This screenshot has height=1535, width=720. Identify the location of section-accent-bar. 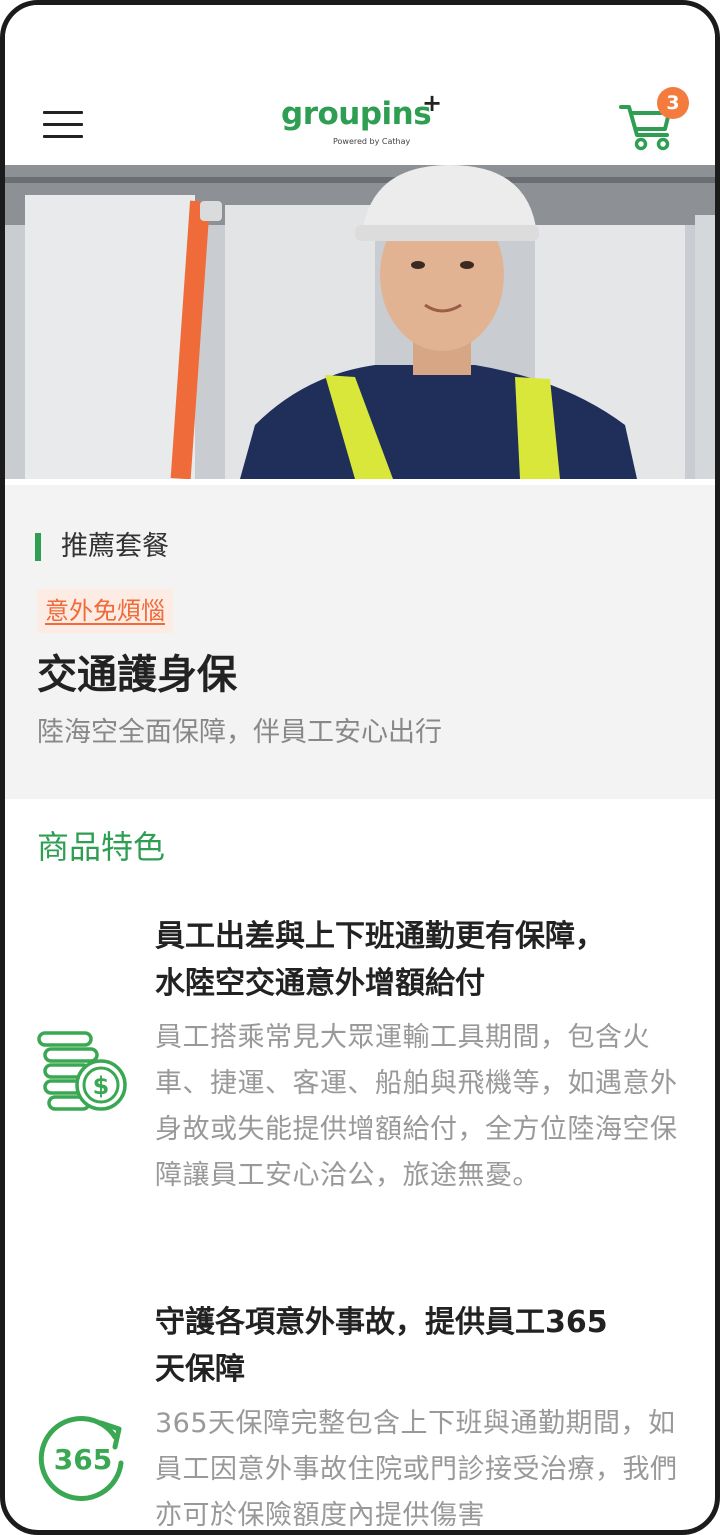
(38, 547).